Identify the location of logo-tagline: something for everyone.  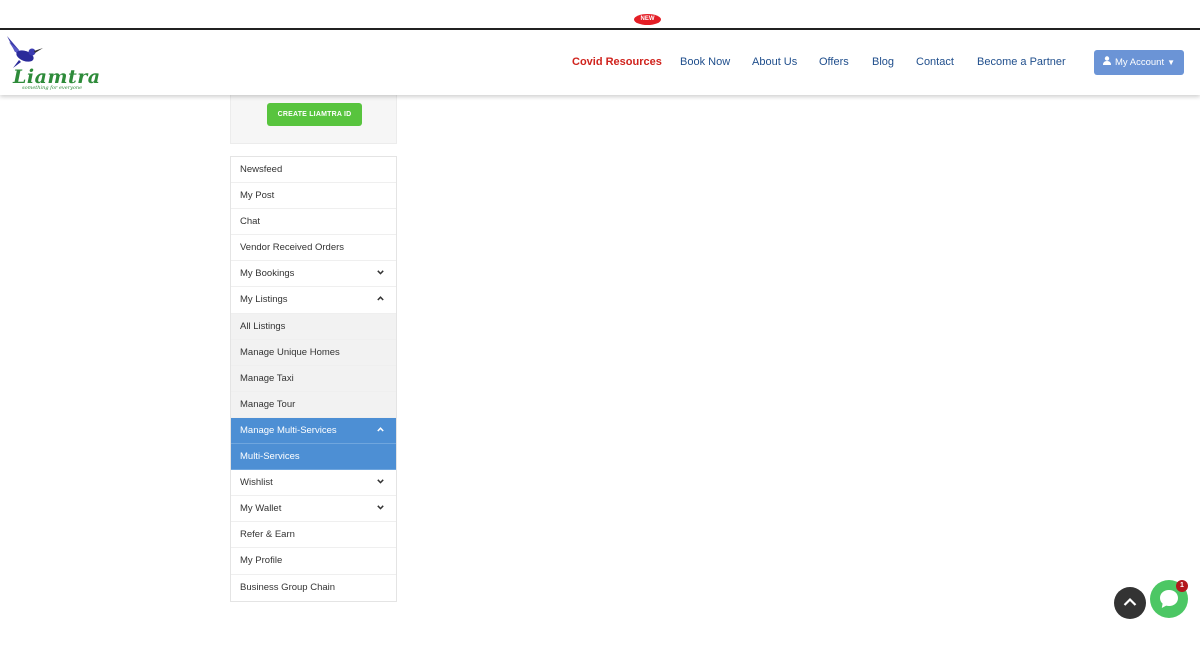
(52, 88).